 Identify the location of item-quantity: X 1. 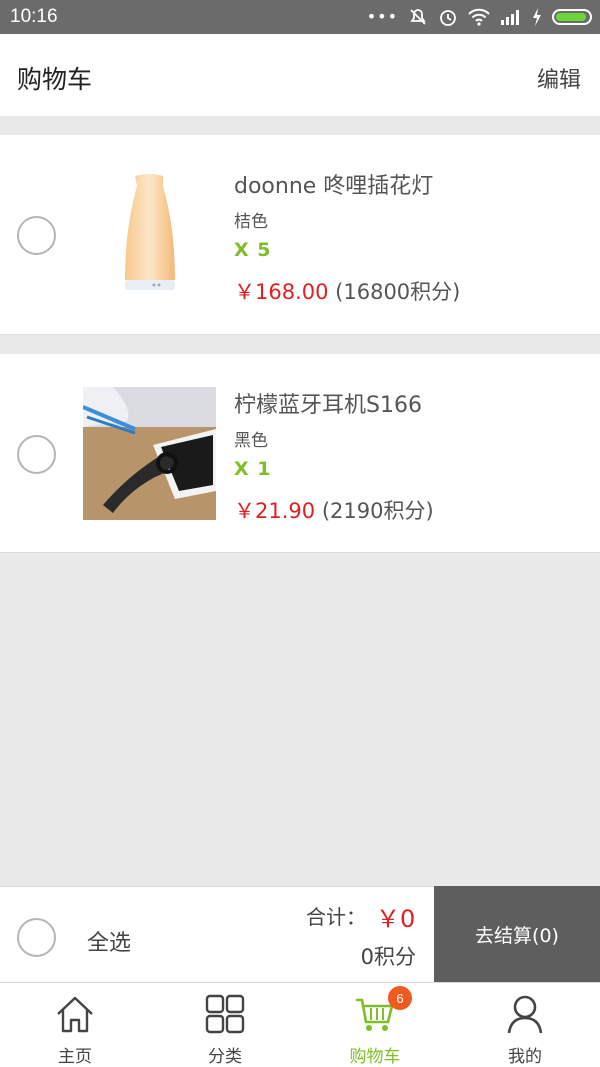
(253, 469).